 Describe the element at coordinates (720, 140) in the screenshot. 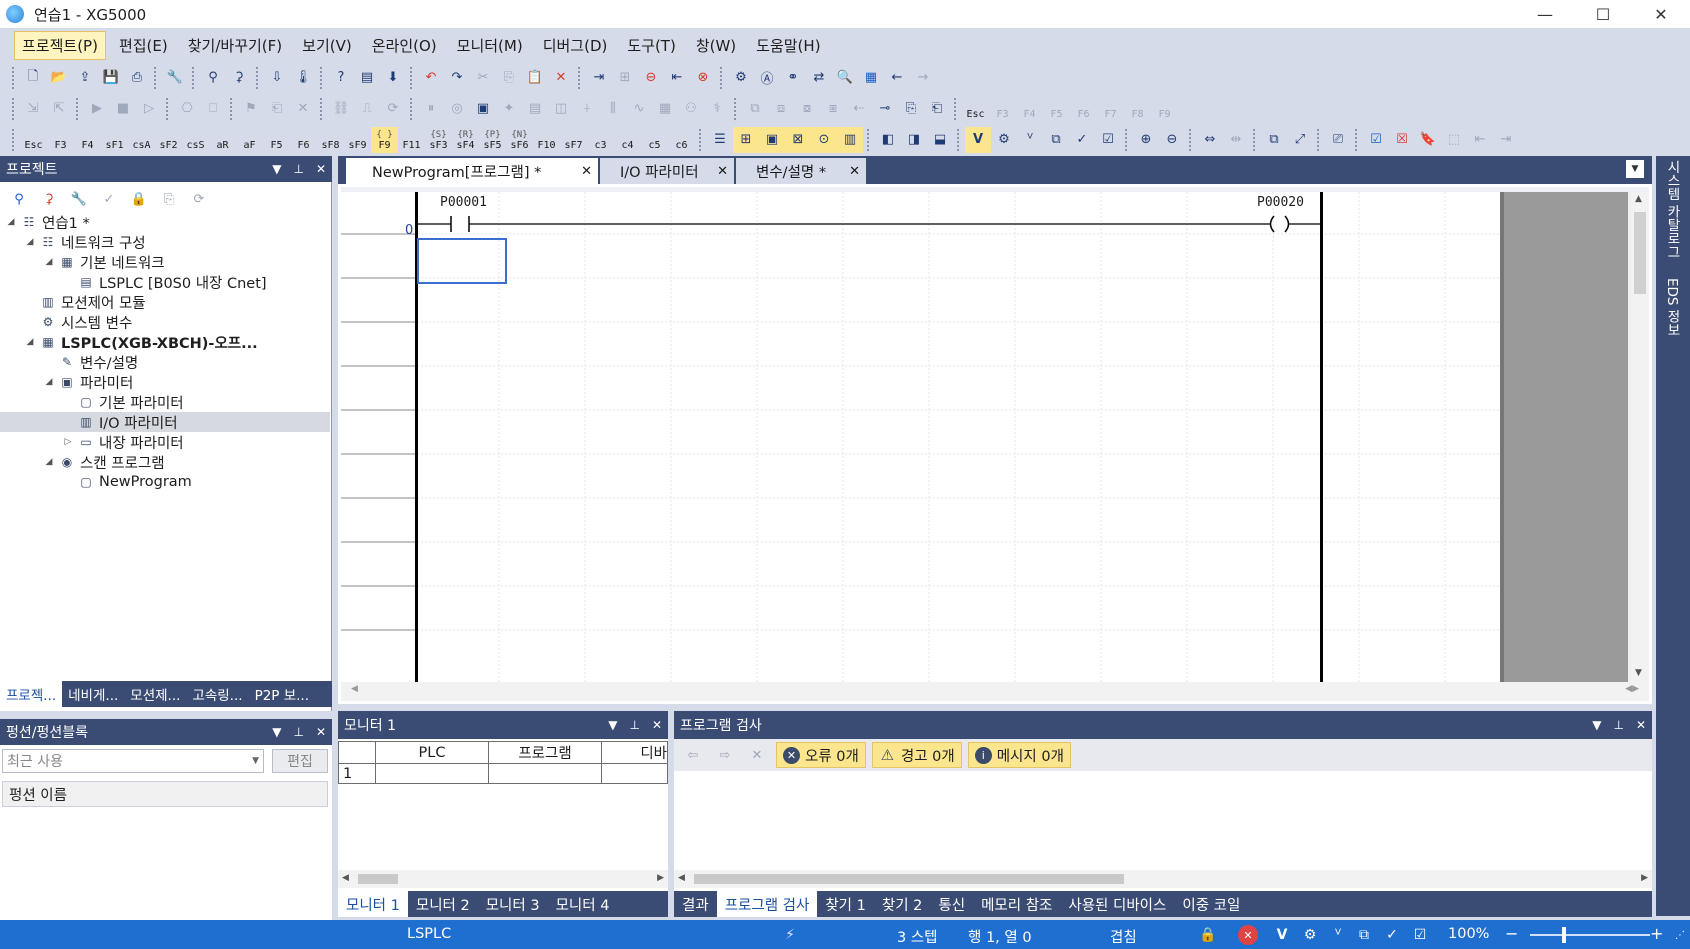

I see `list-view-icon: ☰` at that location.